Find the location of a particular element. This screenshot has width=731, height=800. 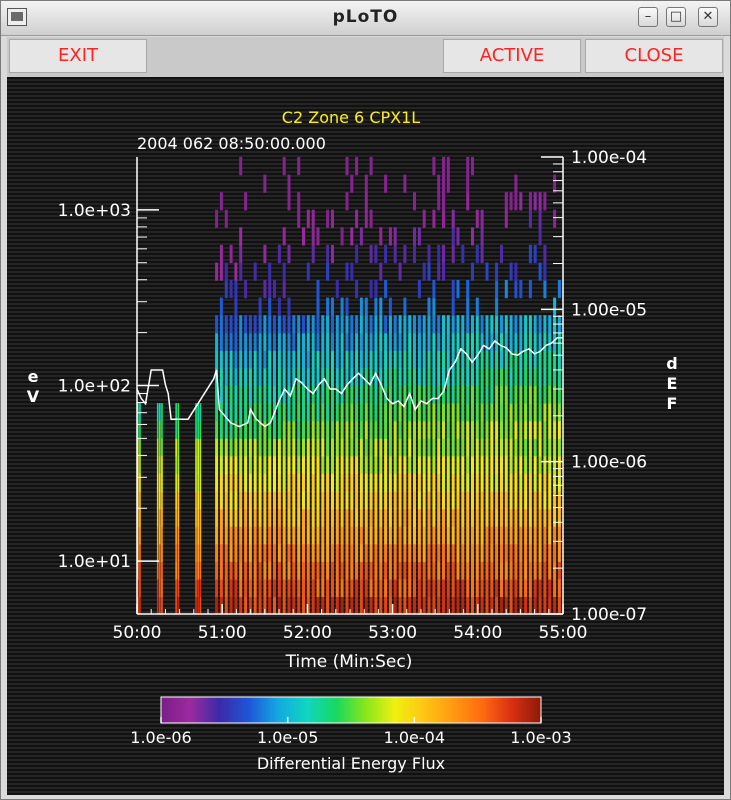

svg-text: dEF is located at coordinates (671, 383).